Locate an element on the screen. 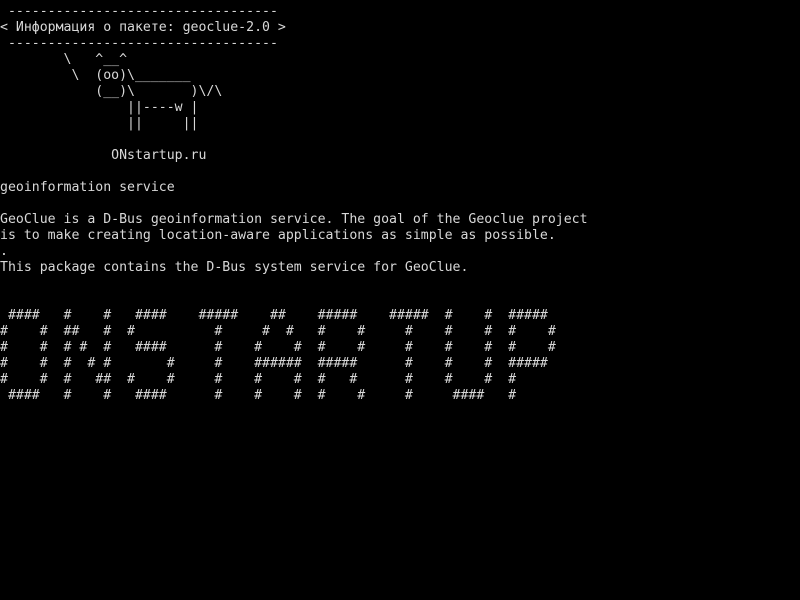 The image size is (800, 600). banner-line: # # ## # # # # # # # # # # # # is located at coordinates (278, 331).